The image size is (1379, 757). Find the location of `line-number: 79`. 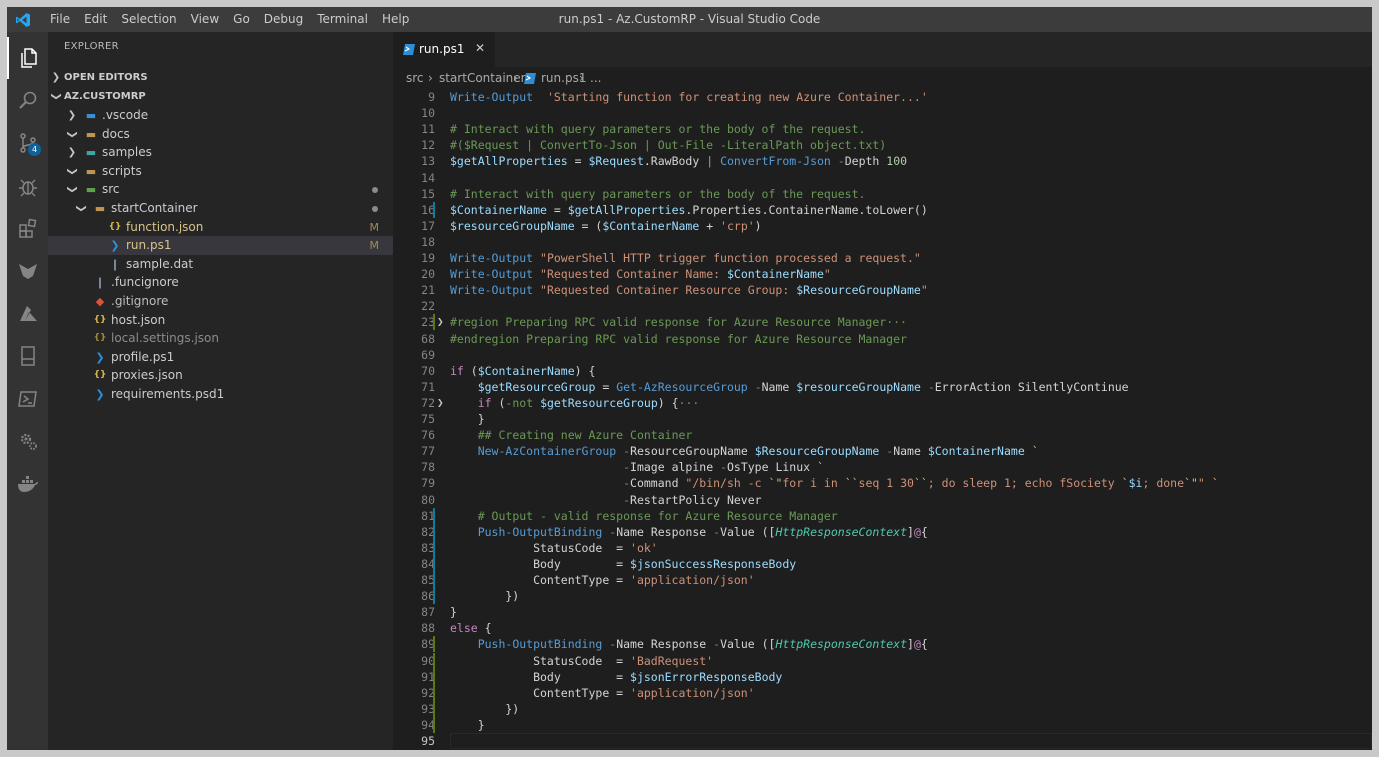

line-number: 79 is located at coordinates (428, 483).